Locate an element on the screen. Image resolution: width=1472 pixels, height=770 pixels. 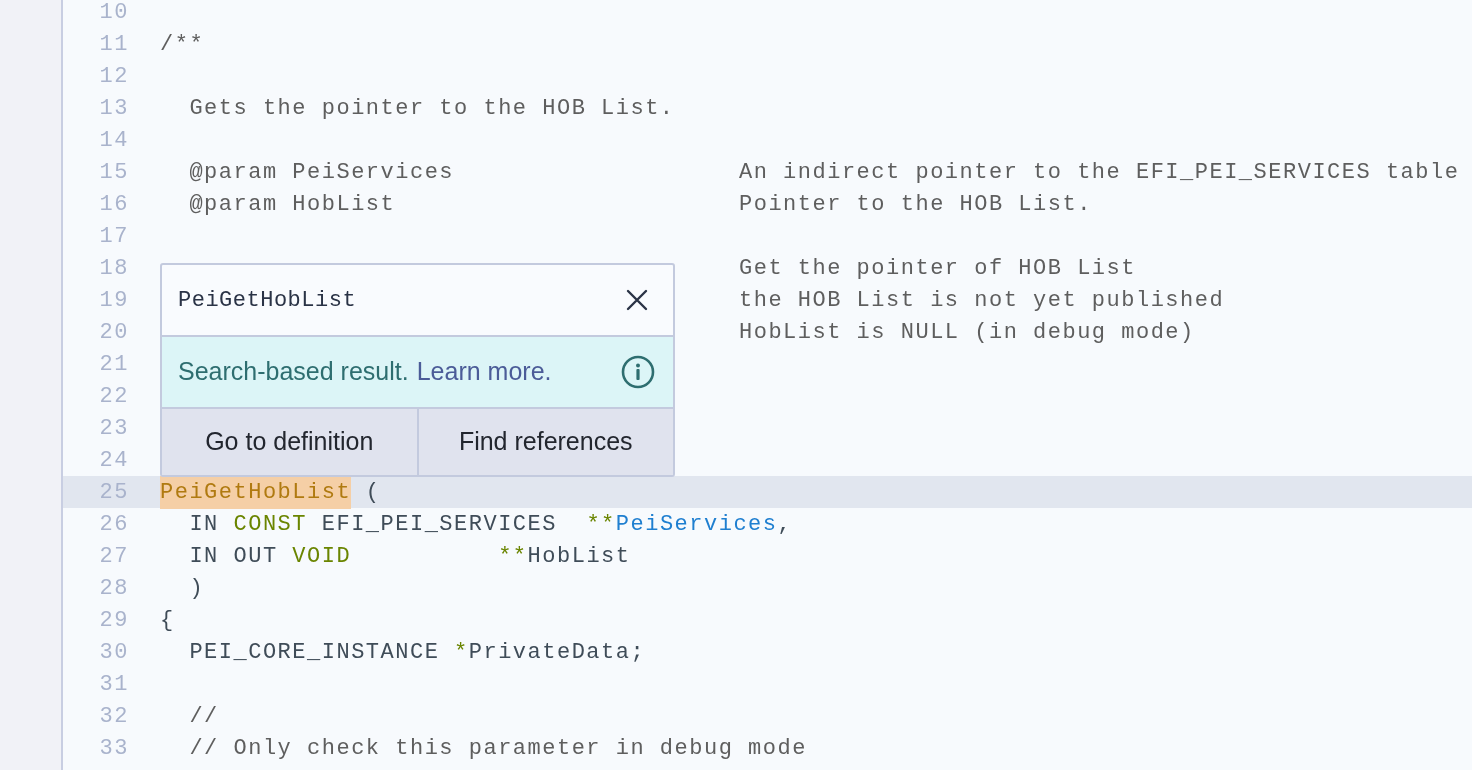
comment-text: Get the pointer of HOB List is located at coordinates (937, 268).